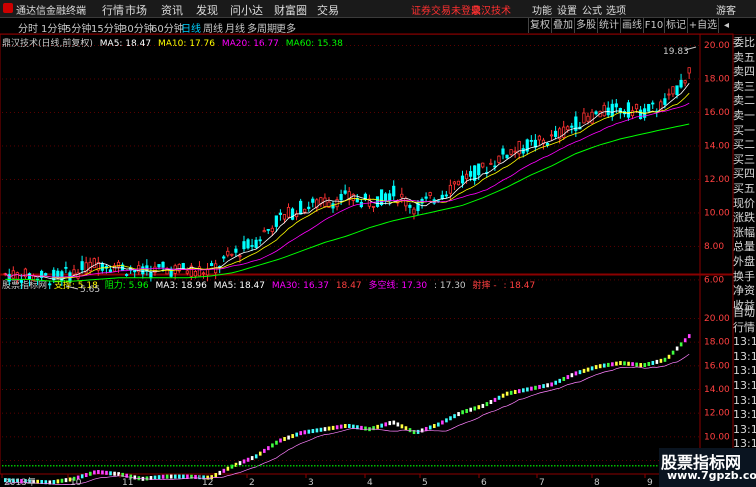  I want to click on menu-item-trade: 交易, so click(328, 10).